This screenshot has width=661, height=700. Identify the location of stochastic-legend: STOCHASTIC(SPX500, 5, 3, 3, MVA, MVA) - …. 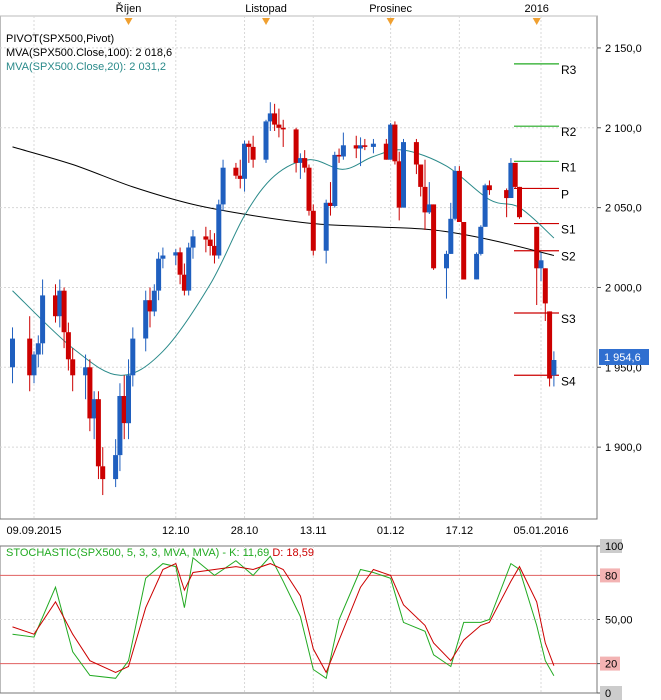
(160, 553).